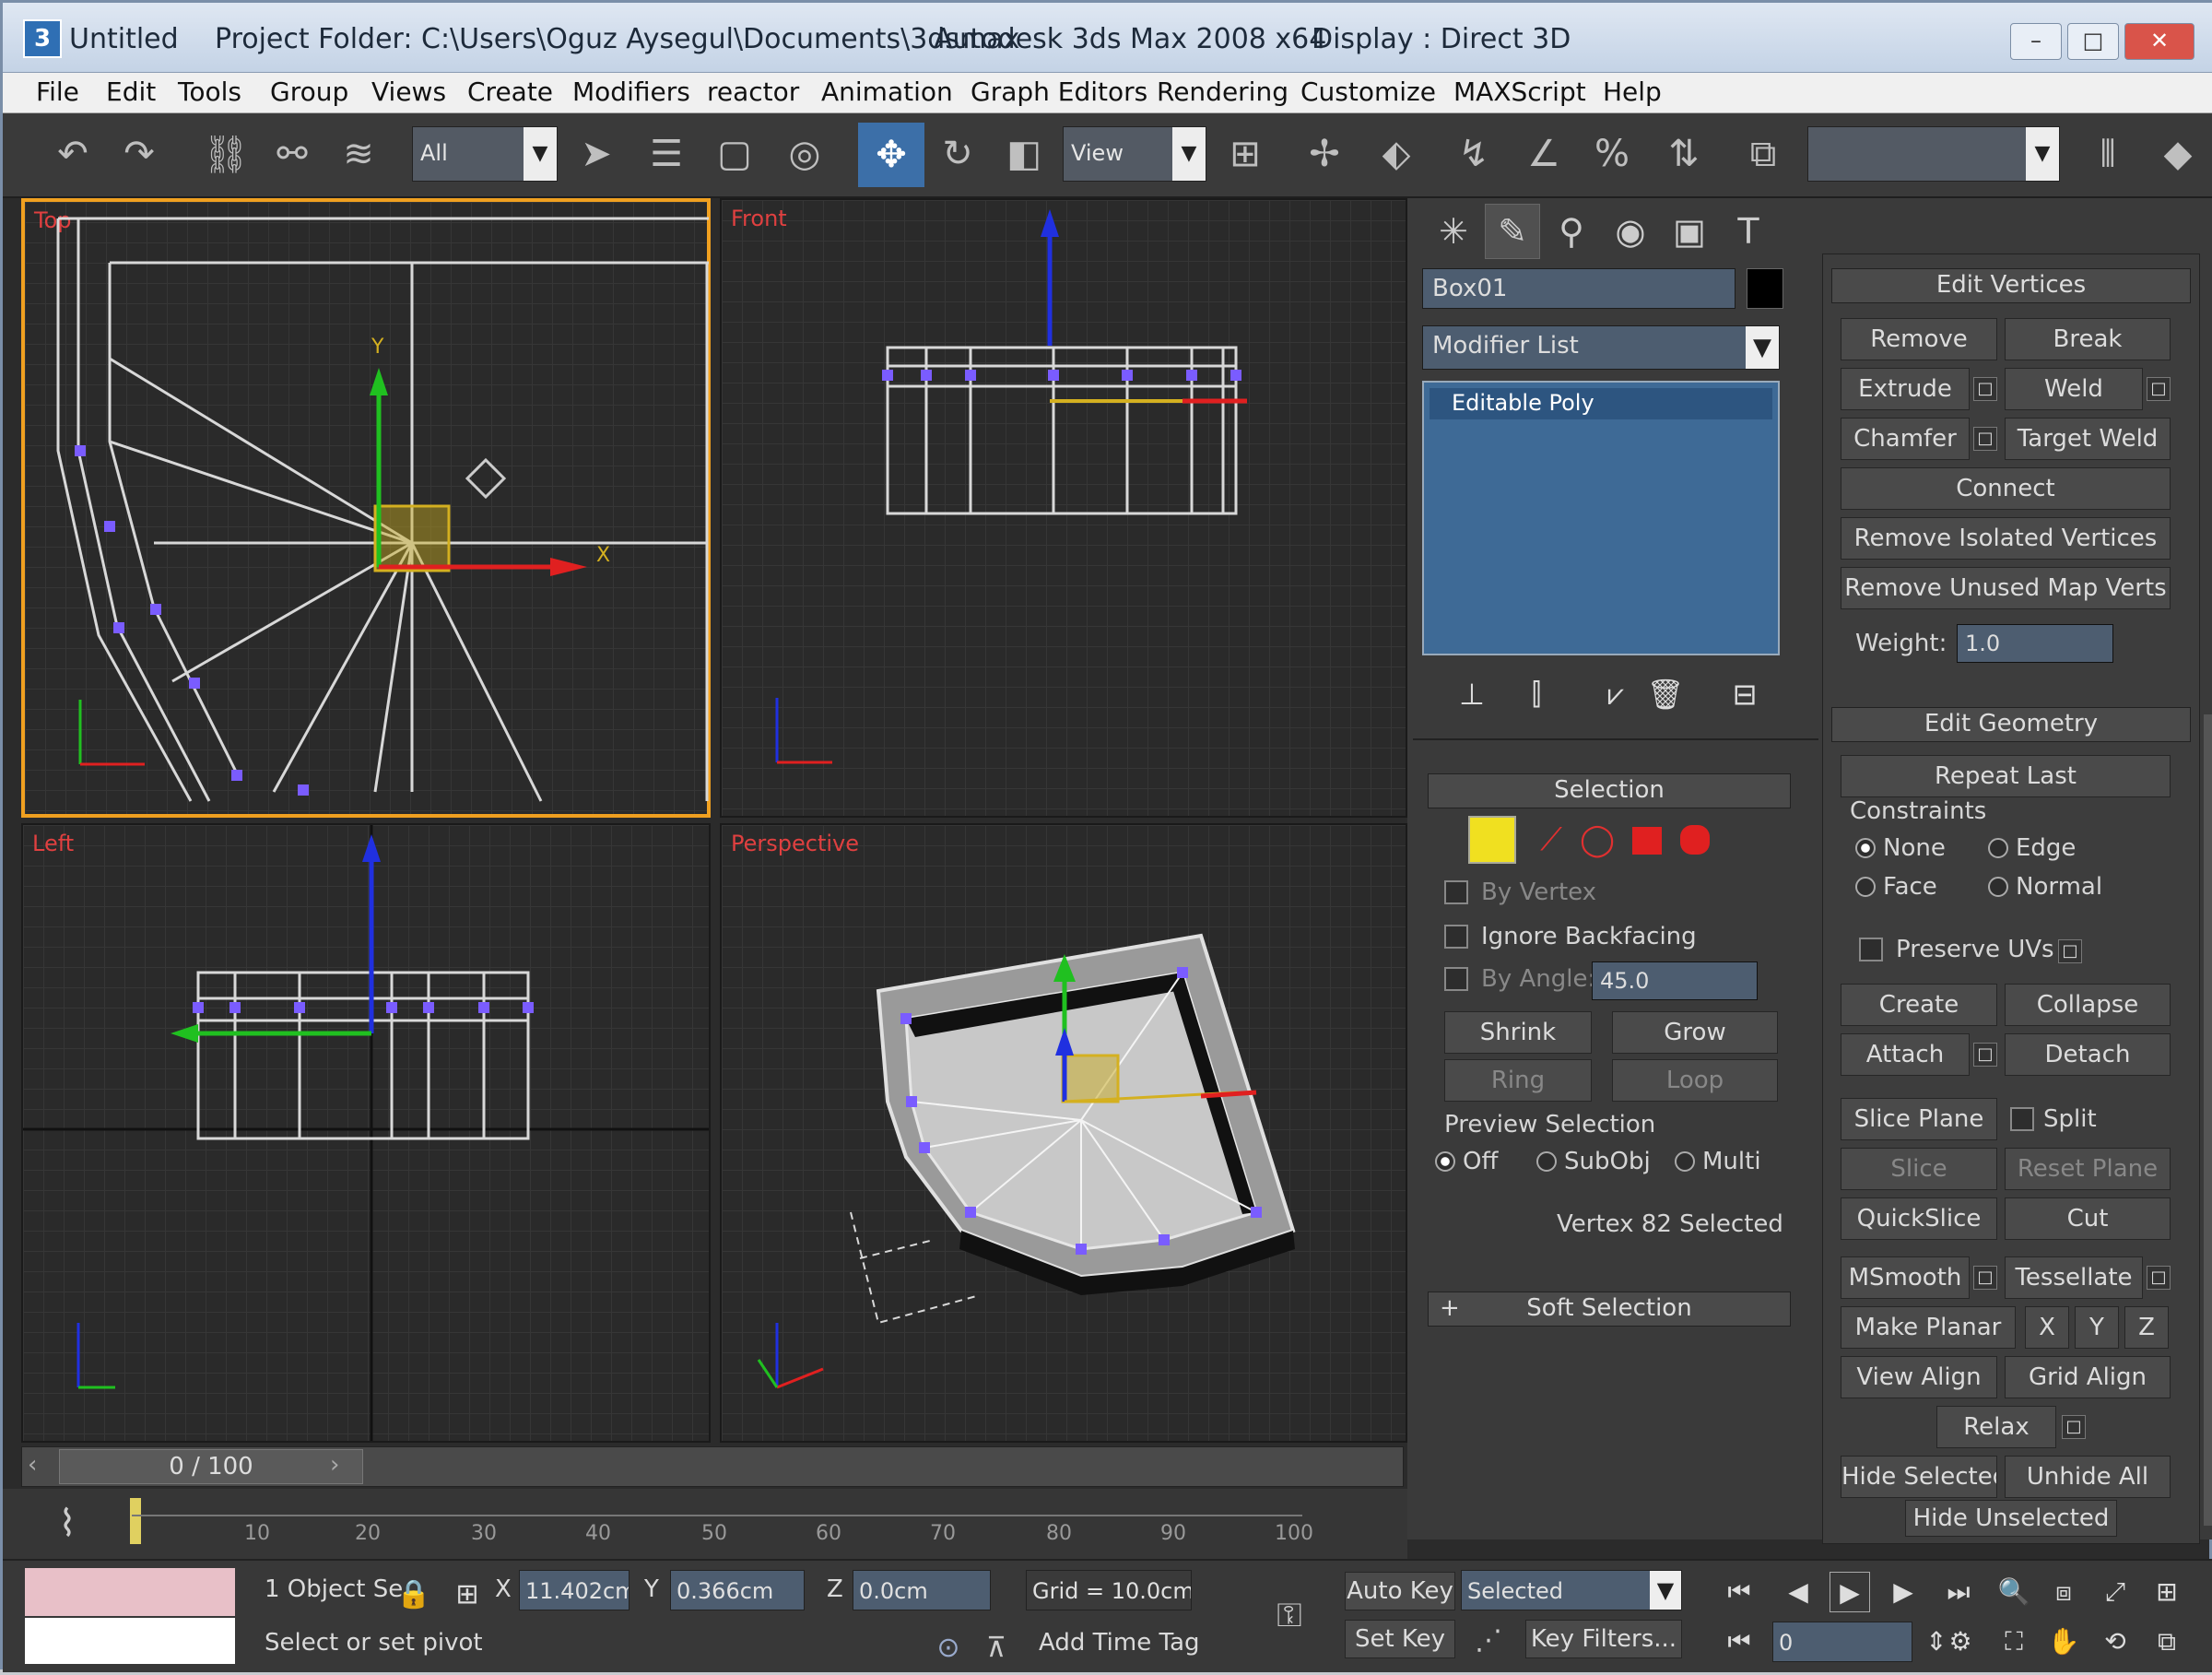  What do you see at coordinates (1903, 1592) in the screenshot?
I see `next-frame-icon: ▶` at bounding box center [1903, 1592].